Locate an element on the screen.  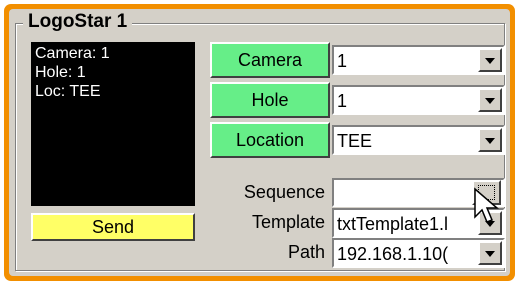
location-select-value: TEE is located at coordinates (355, 141).